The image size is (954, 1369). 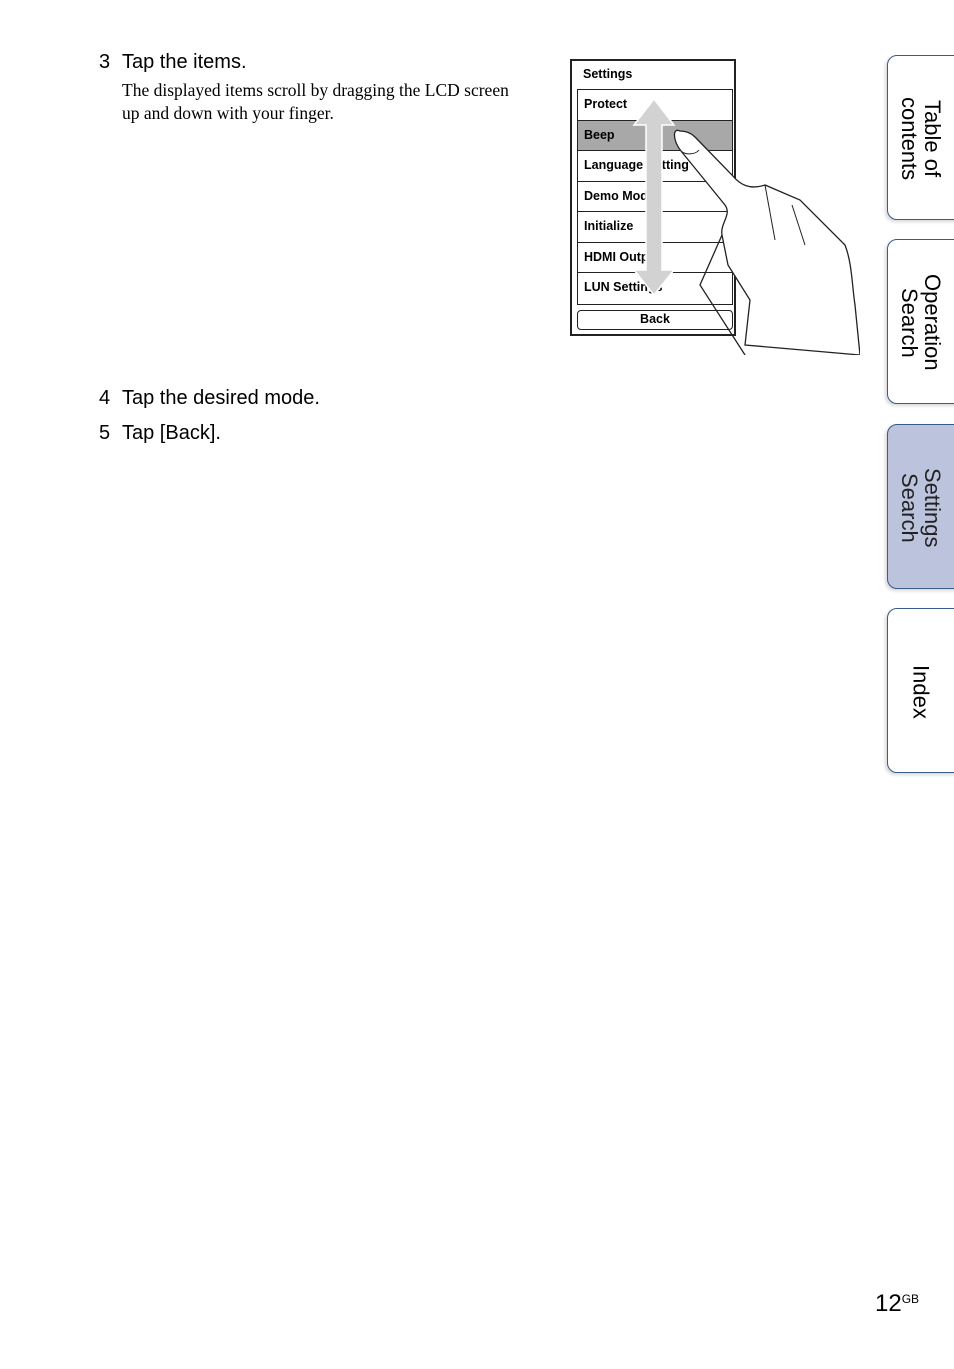 I want to click on page-number: 12GB, so click(x=897, y=1304).